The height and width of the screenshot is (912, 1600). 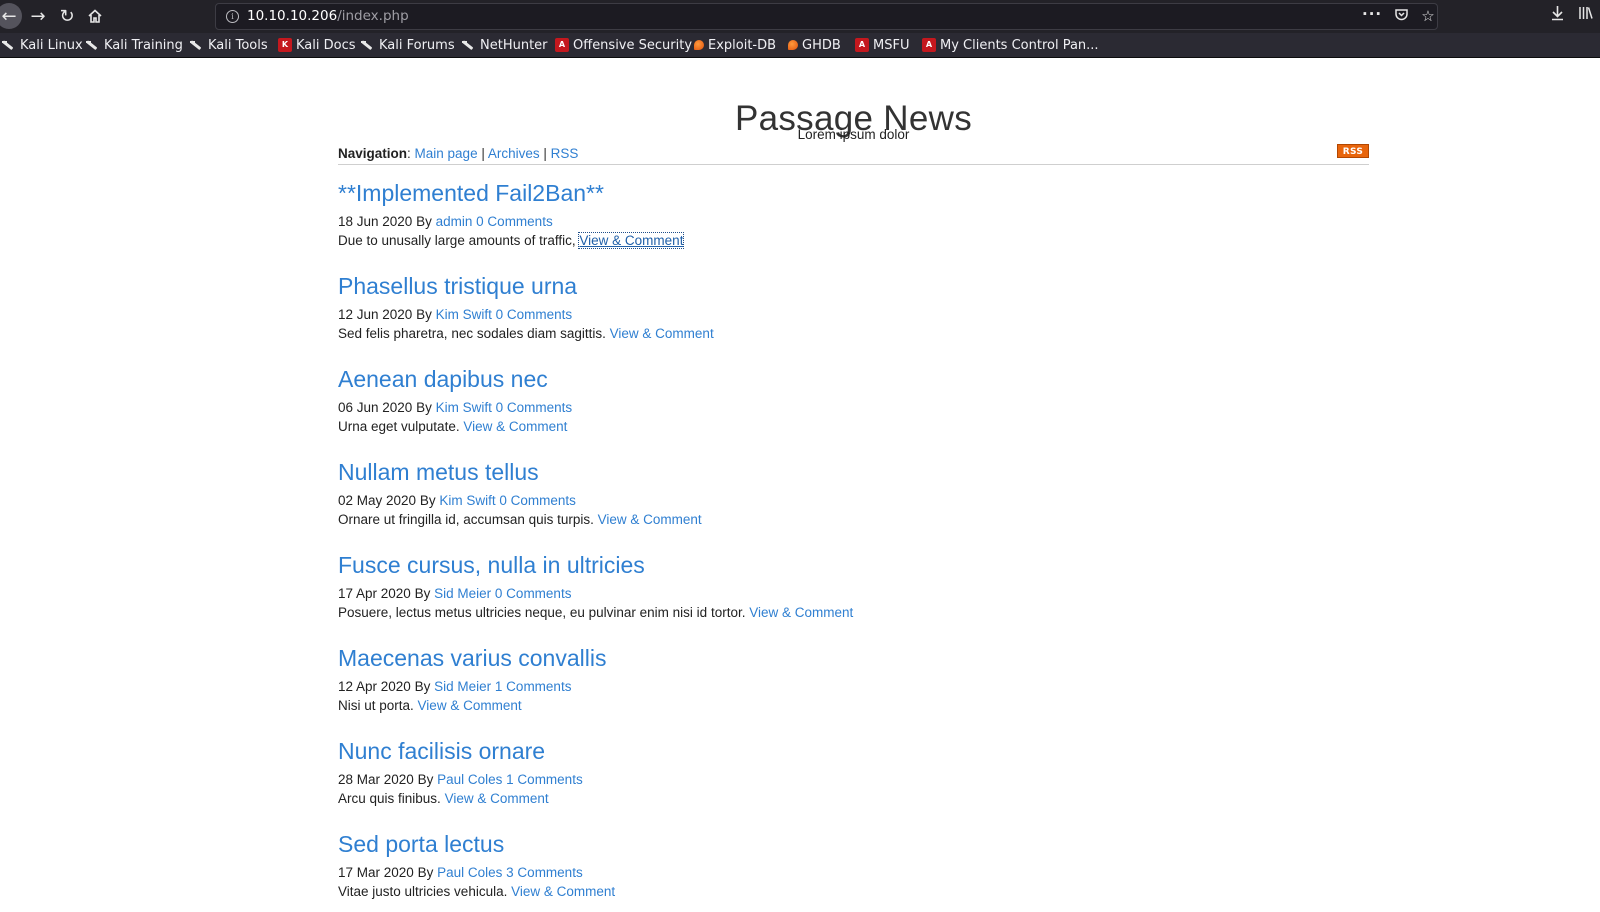 I want to click on bookmark-exploit-db: Exploit-DB, so click(x=735, y=45).